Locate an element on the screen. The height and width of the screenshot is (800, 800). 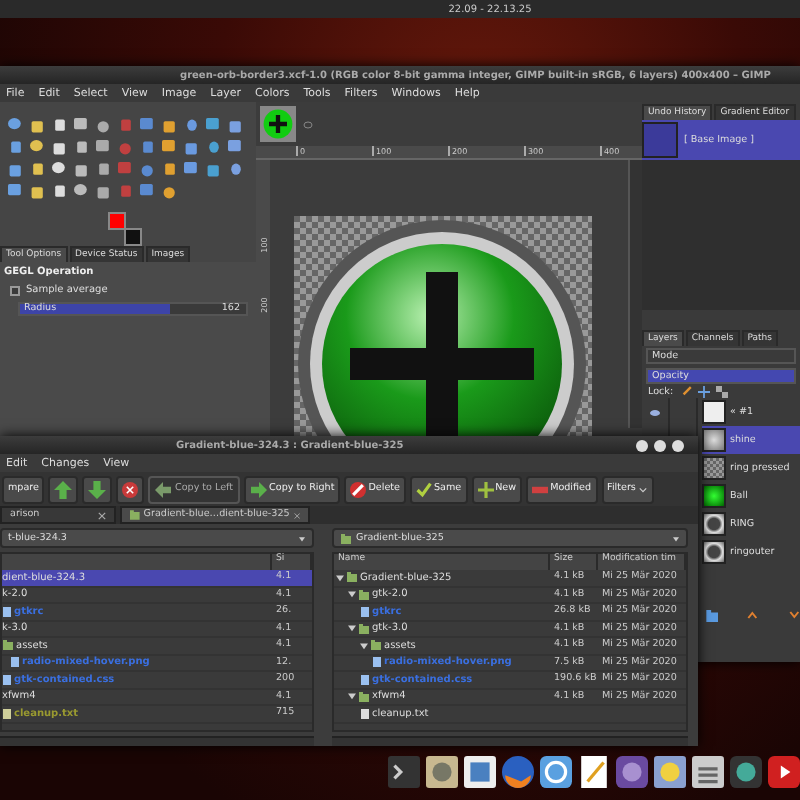
orb-thumbnail-icon is located at coordinates (278, 124).